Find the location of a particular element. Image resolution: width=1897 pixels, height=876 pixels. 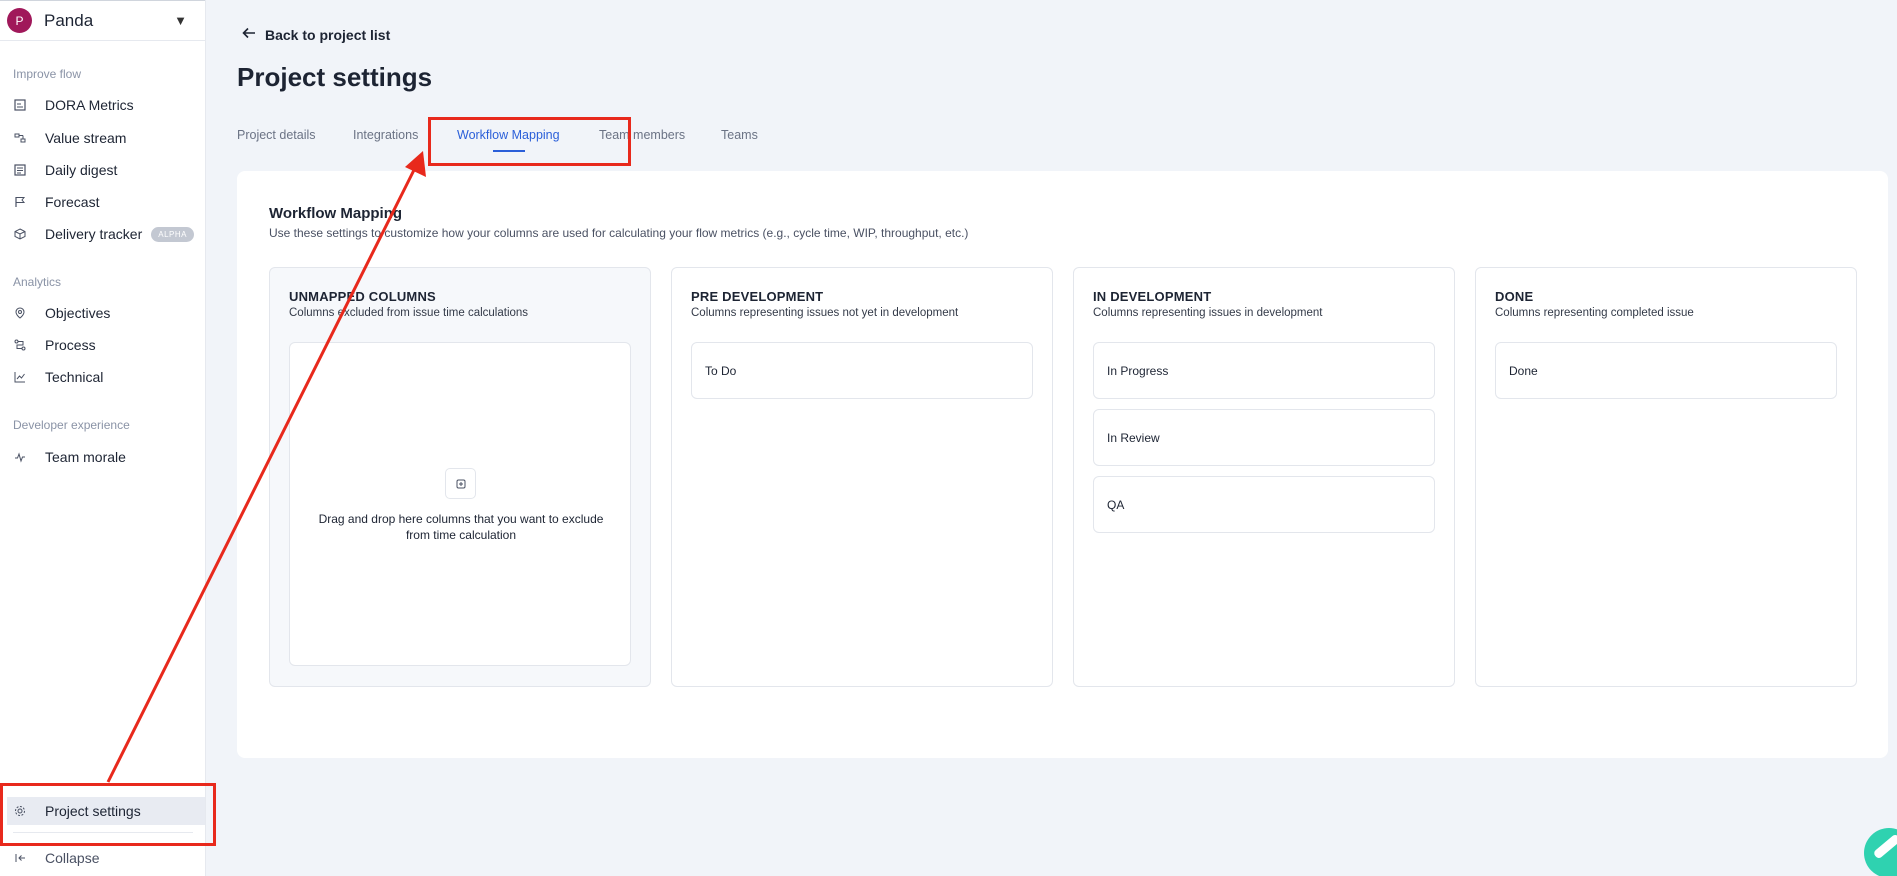

sidebar-item-forecast: Forecast is located at coordinates (103, 202).